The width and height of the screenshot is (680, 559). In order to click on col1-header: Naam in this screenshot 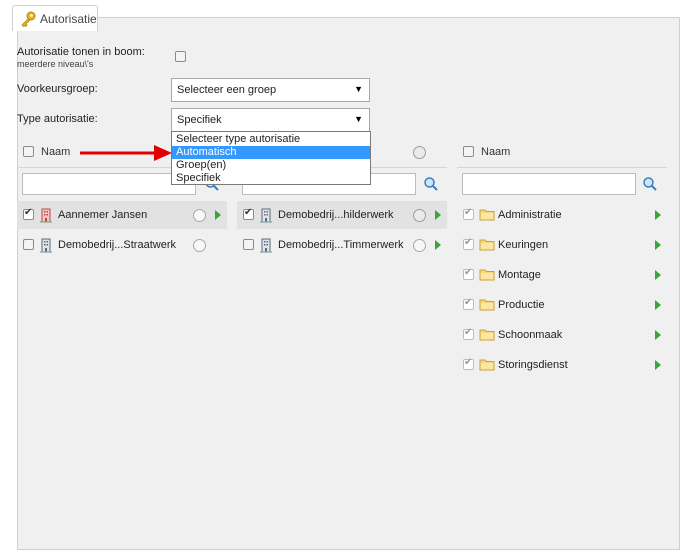, I will do `click(56, 152)`.